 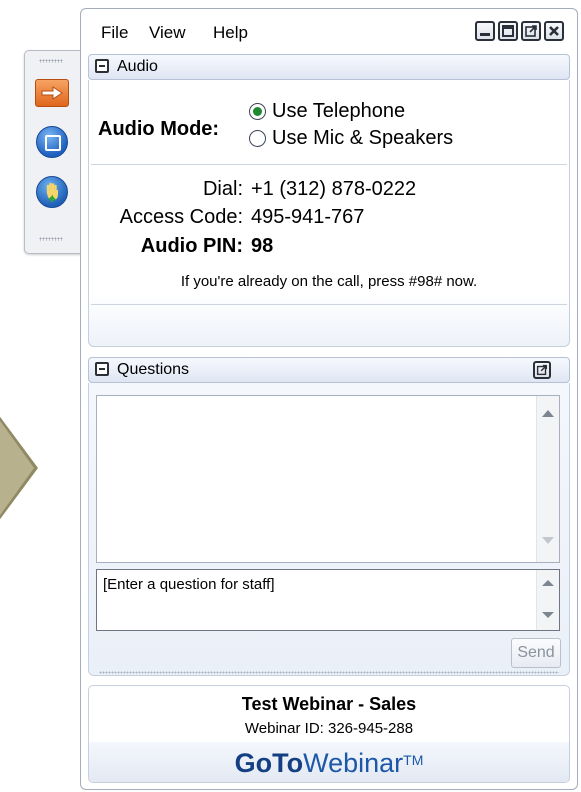 I want to click on gotowebinar-logo: GoToWebinarTM, so click(x=329, y=763).